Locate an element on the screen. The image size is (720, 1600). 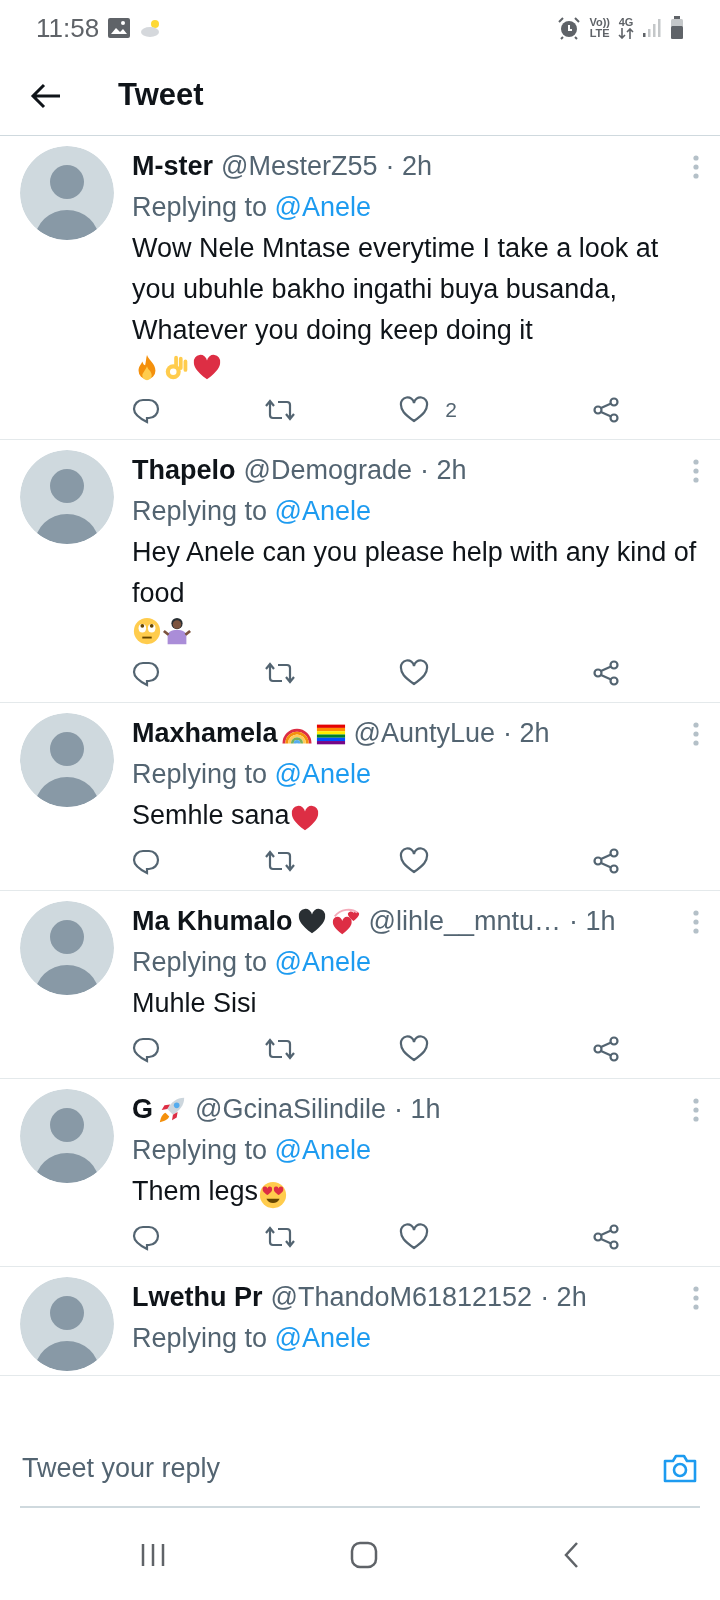
recent-apps-icon is located at coordinates (153, 1555).